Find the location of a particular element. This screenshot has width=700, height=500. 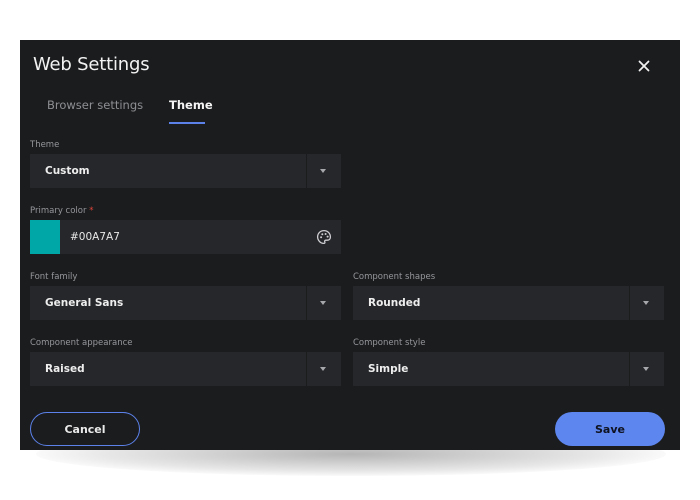

component-shapes-select: Rounded is located at coordinates (508, 303).